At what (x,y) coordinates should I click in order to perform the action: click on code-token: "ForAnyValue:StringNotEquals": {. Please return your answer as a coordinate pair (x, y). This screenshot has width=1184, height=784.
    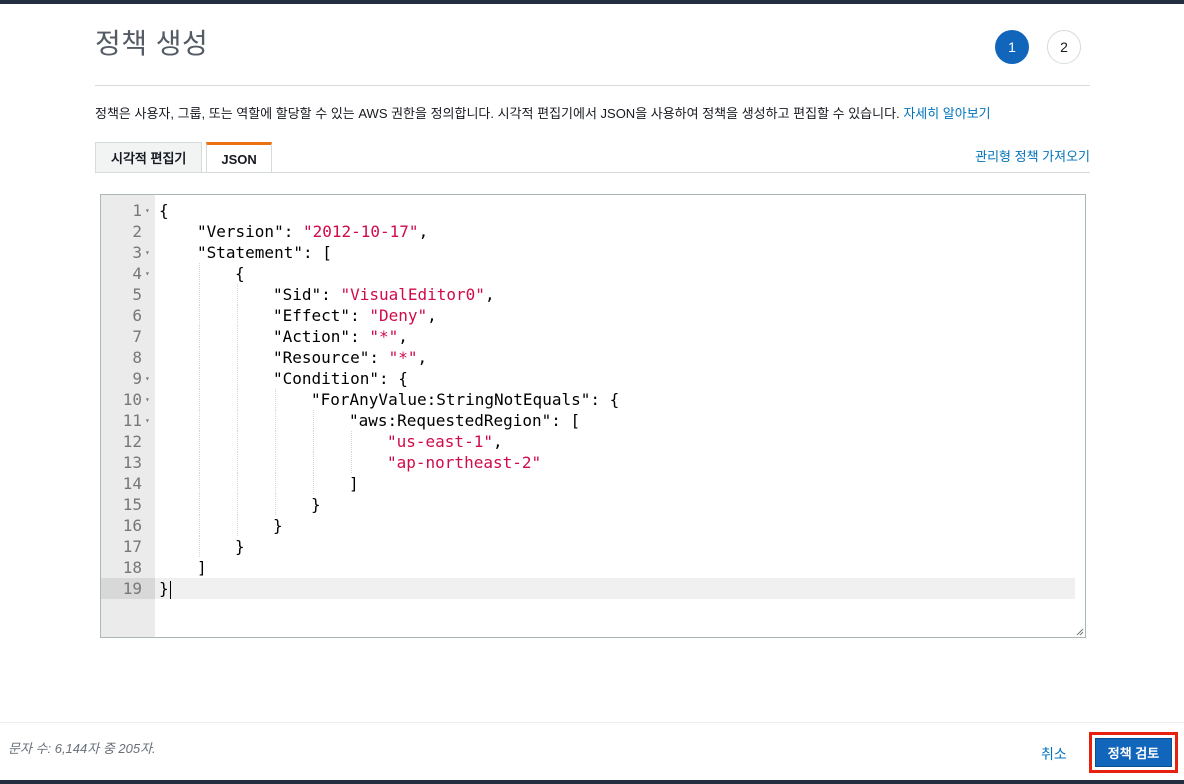
    Looking at the image, I should click on (465, 399).